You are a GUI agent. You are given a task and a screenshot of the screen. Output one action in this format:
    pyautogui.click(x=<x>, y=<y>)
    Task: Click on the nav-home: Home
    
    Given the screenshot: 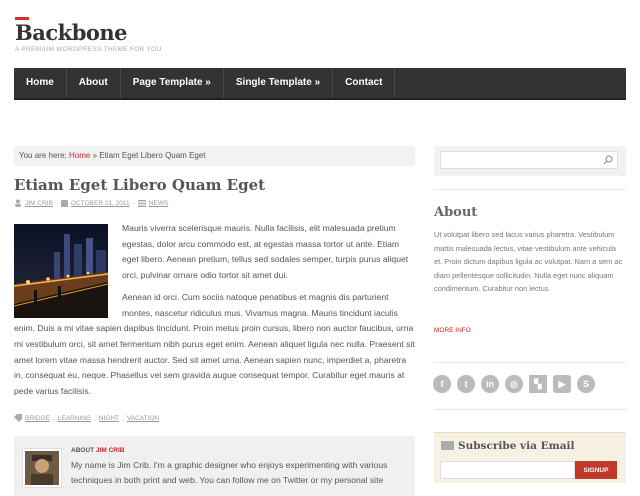 What is the action you would take?
    pyautogui.click(x=40, y=83)
    